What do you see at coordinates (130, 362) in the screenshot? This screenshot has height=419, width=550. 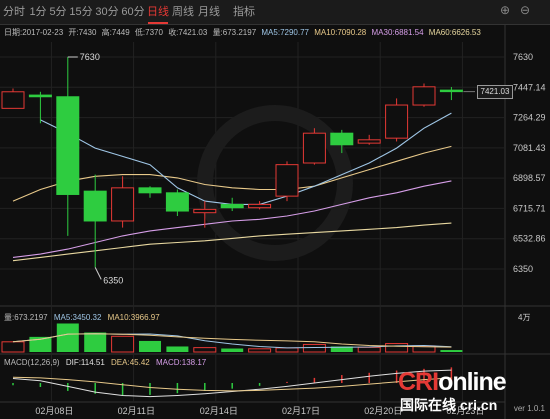 I see `macd-dea: DEA:45.42` at bounding box center [130, 362].